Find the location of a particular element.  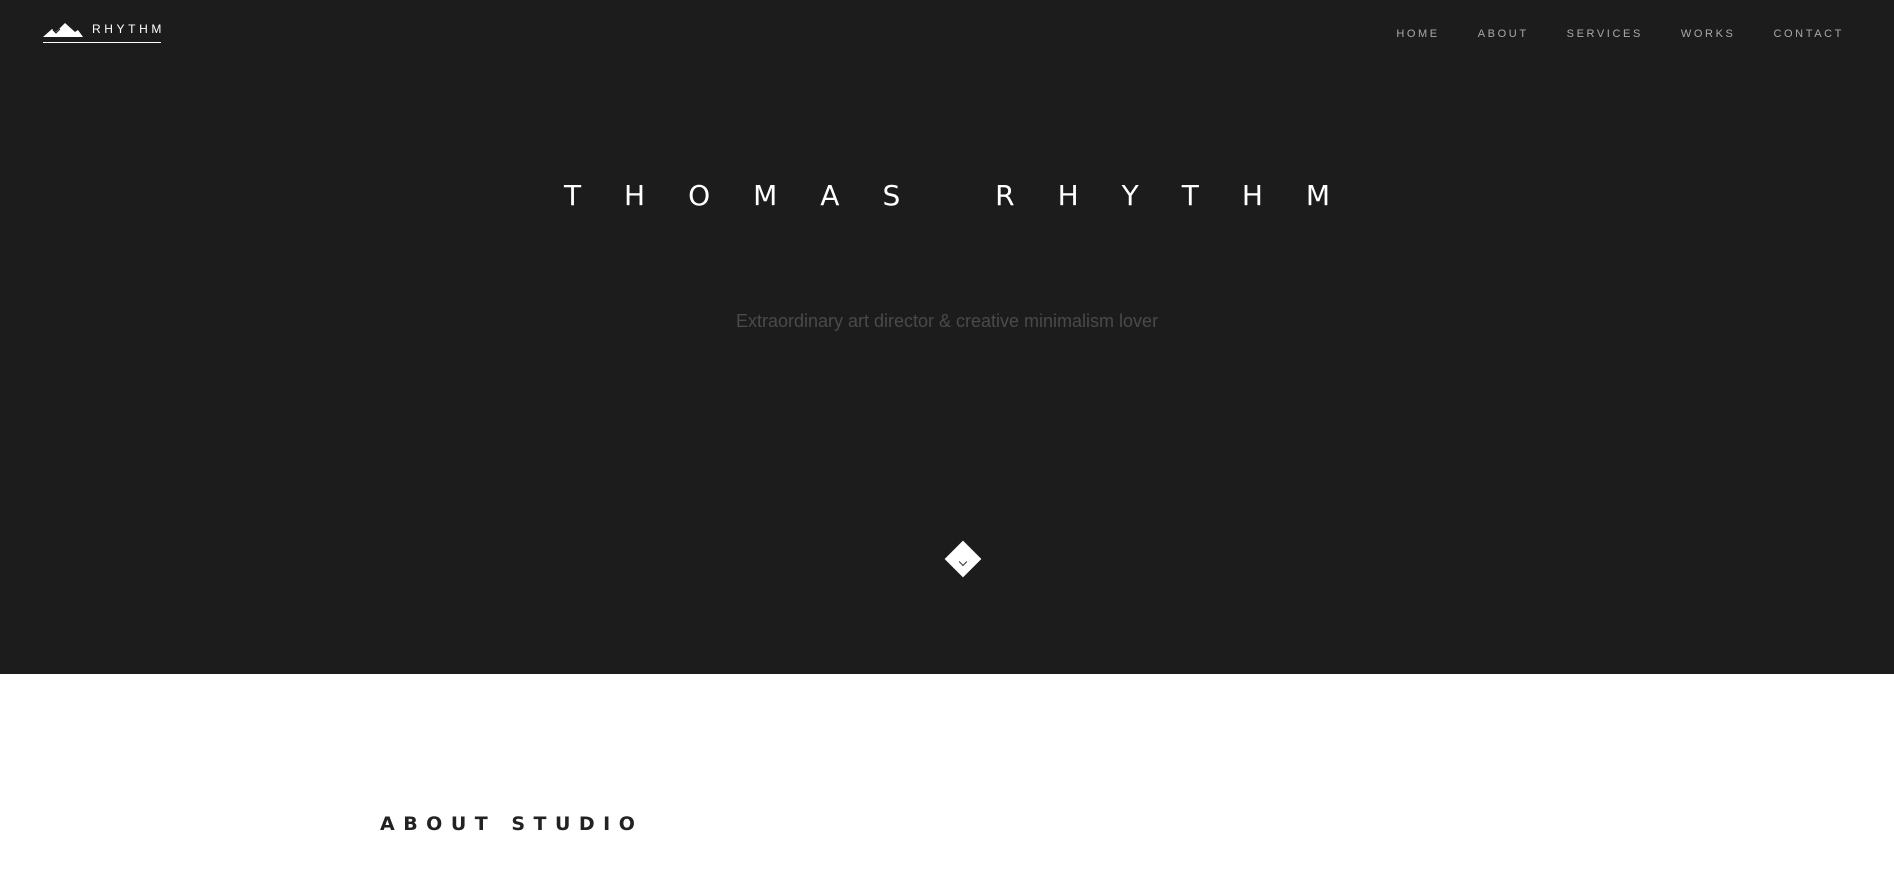

scroll-down-button is located at coordinates (963, 559).